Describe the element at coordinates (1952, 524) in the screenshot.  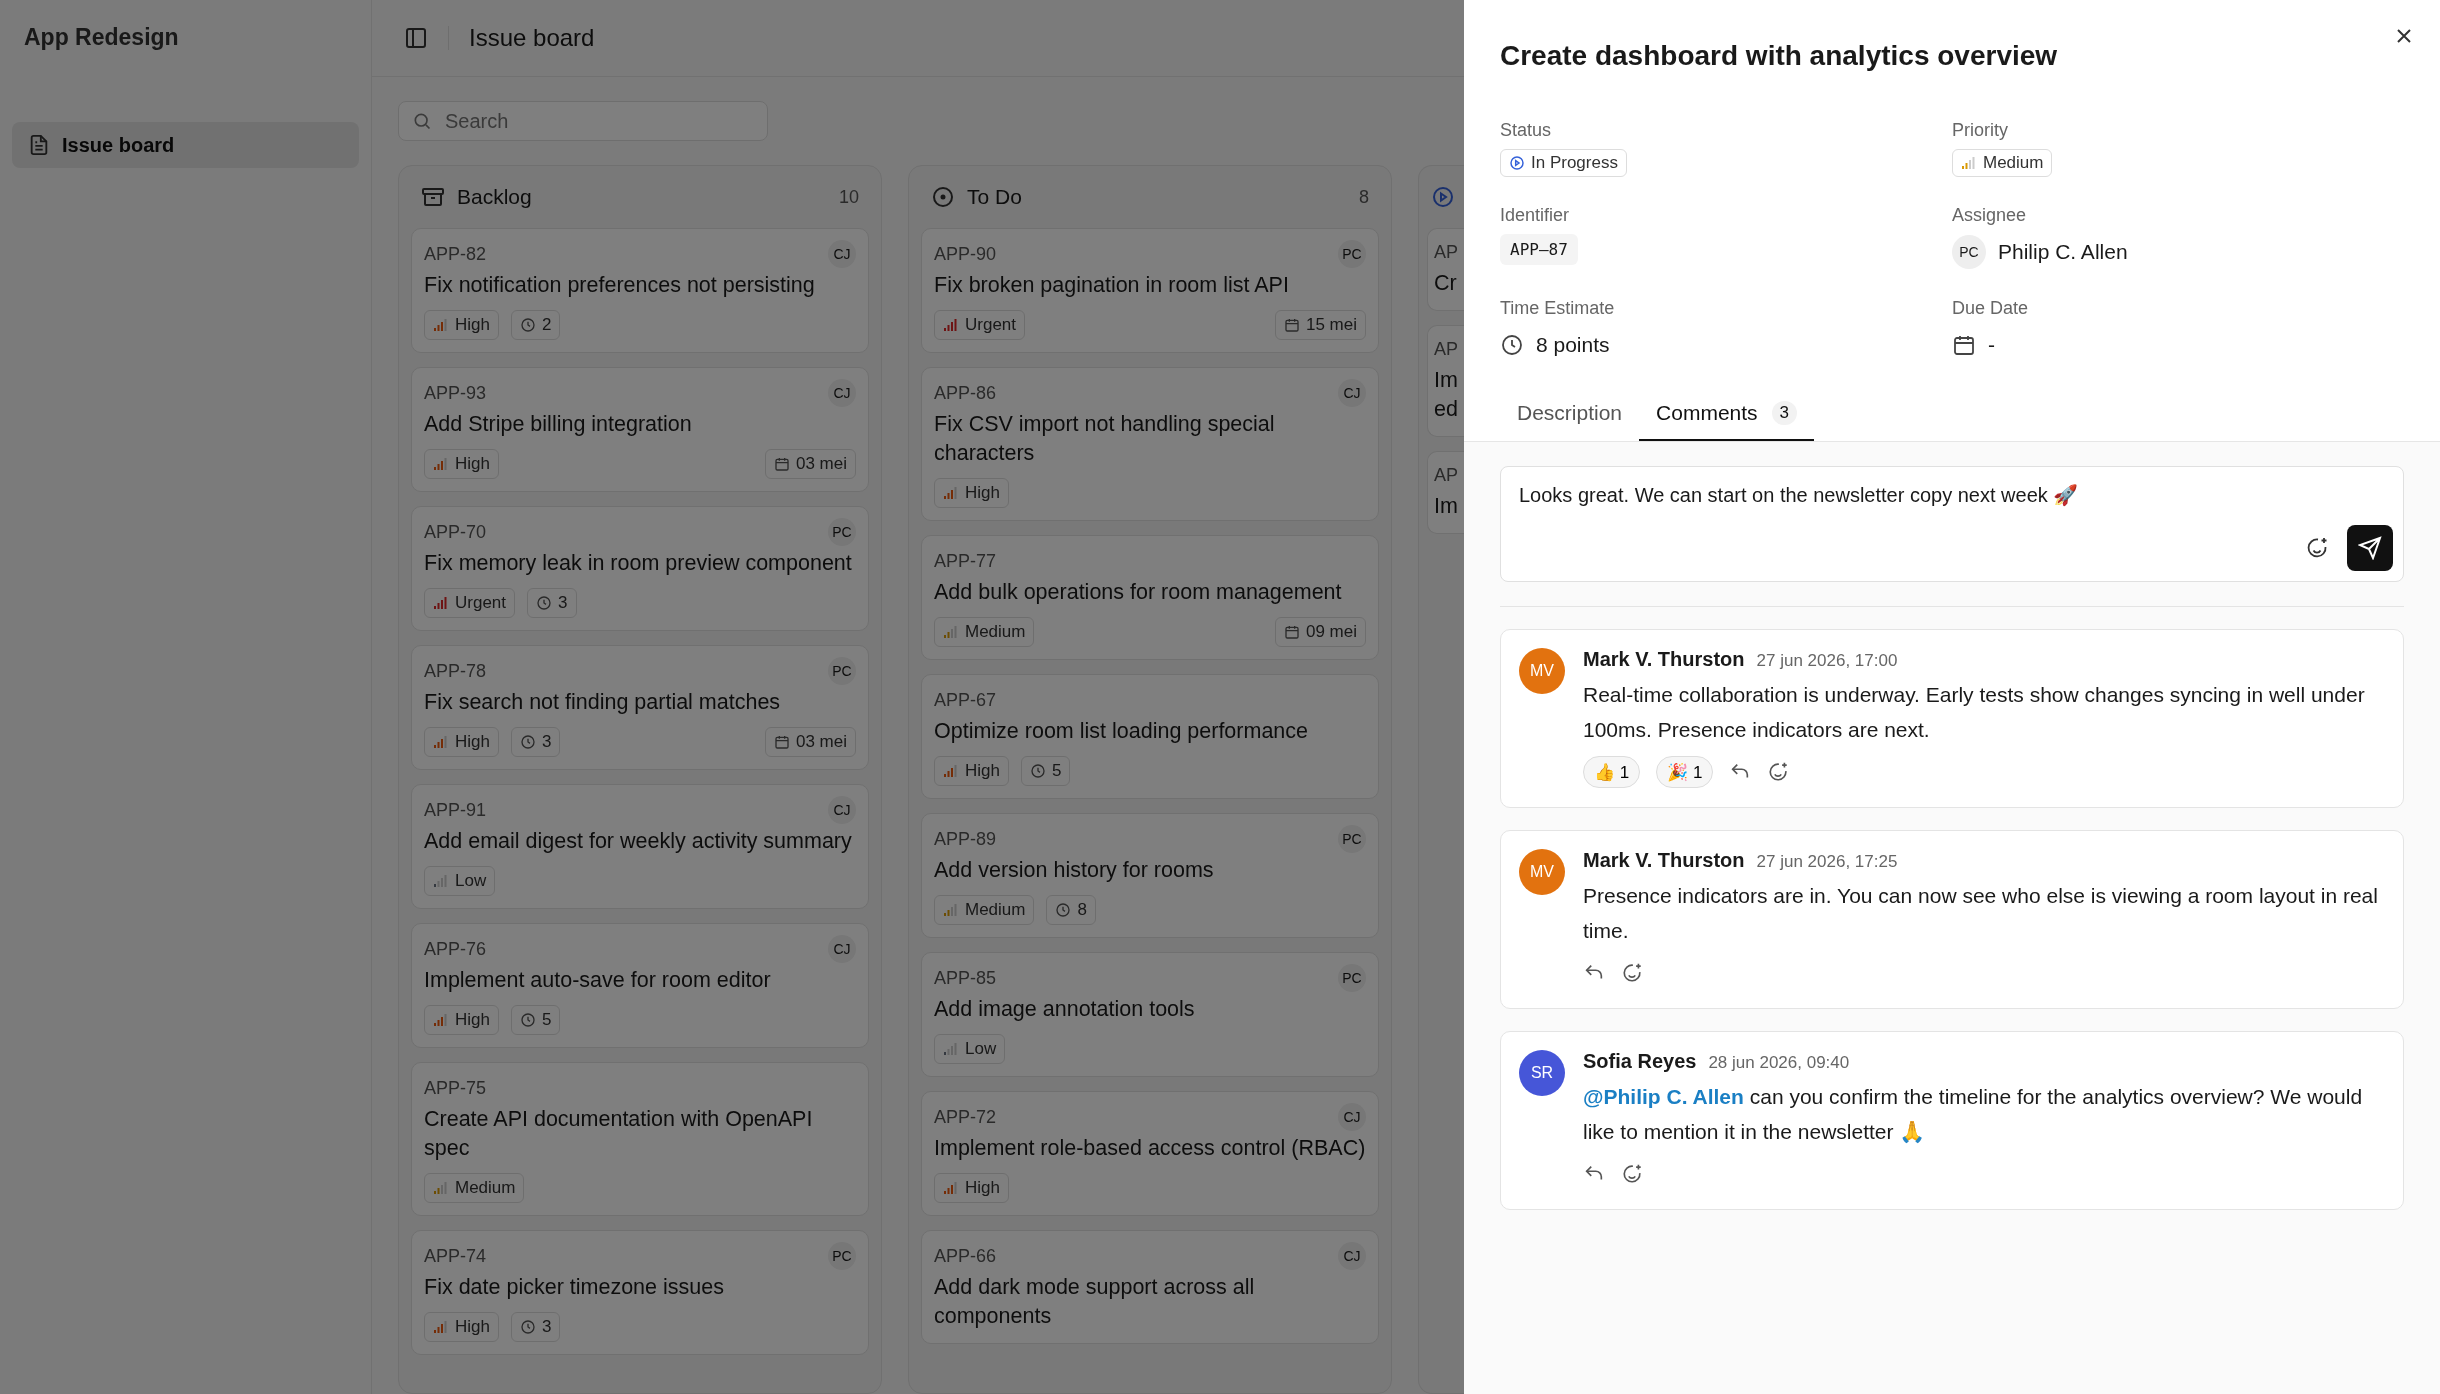
I see `comment-field: Looks great. We can start on the newsletter copy next week 🚀` at that location.